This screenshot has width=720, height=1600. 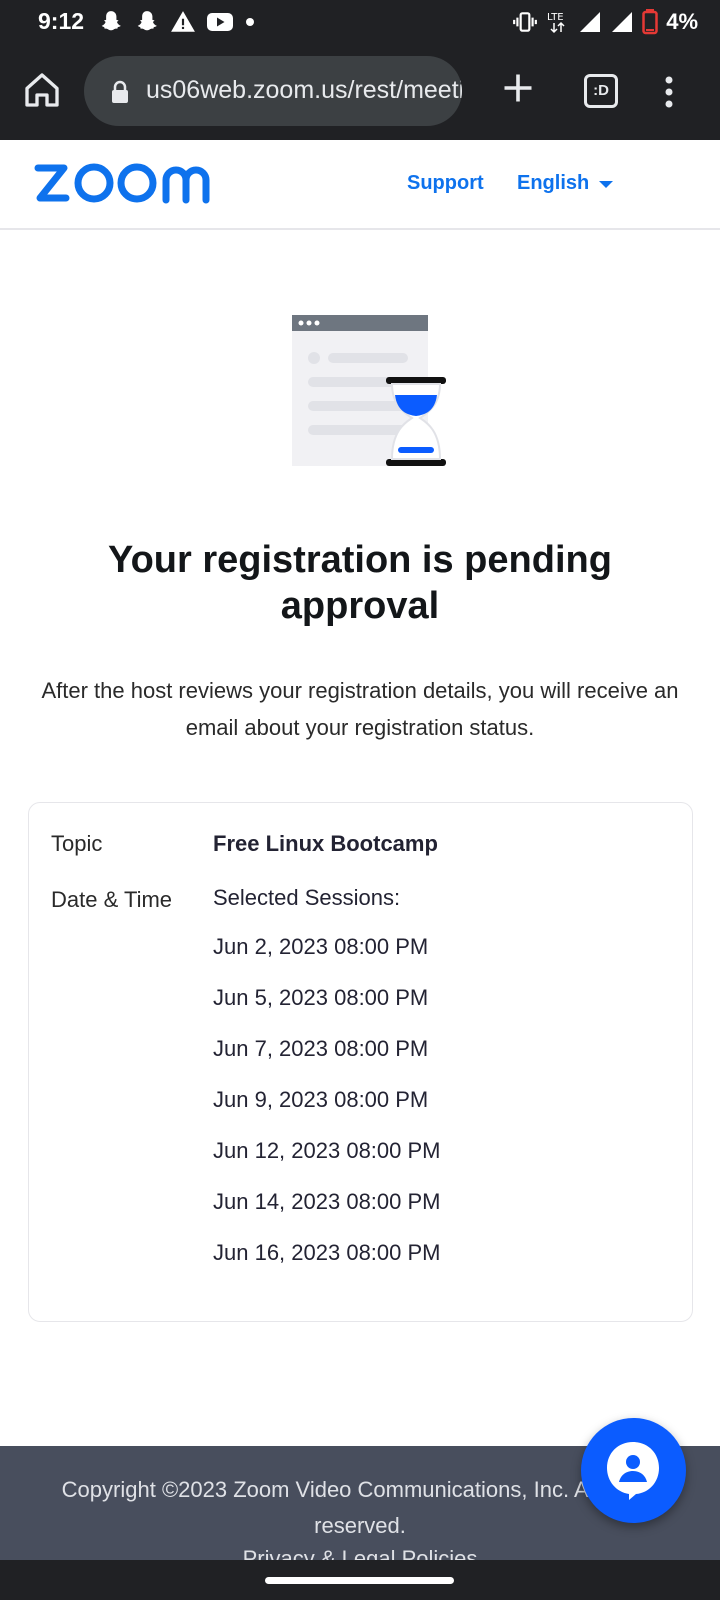 I want to click on support-link: Support, so click(x=445, y=183).